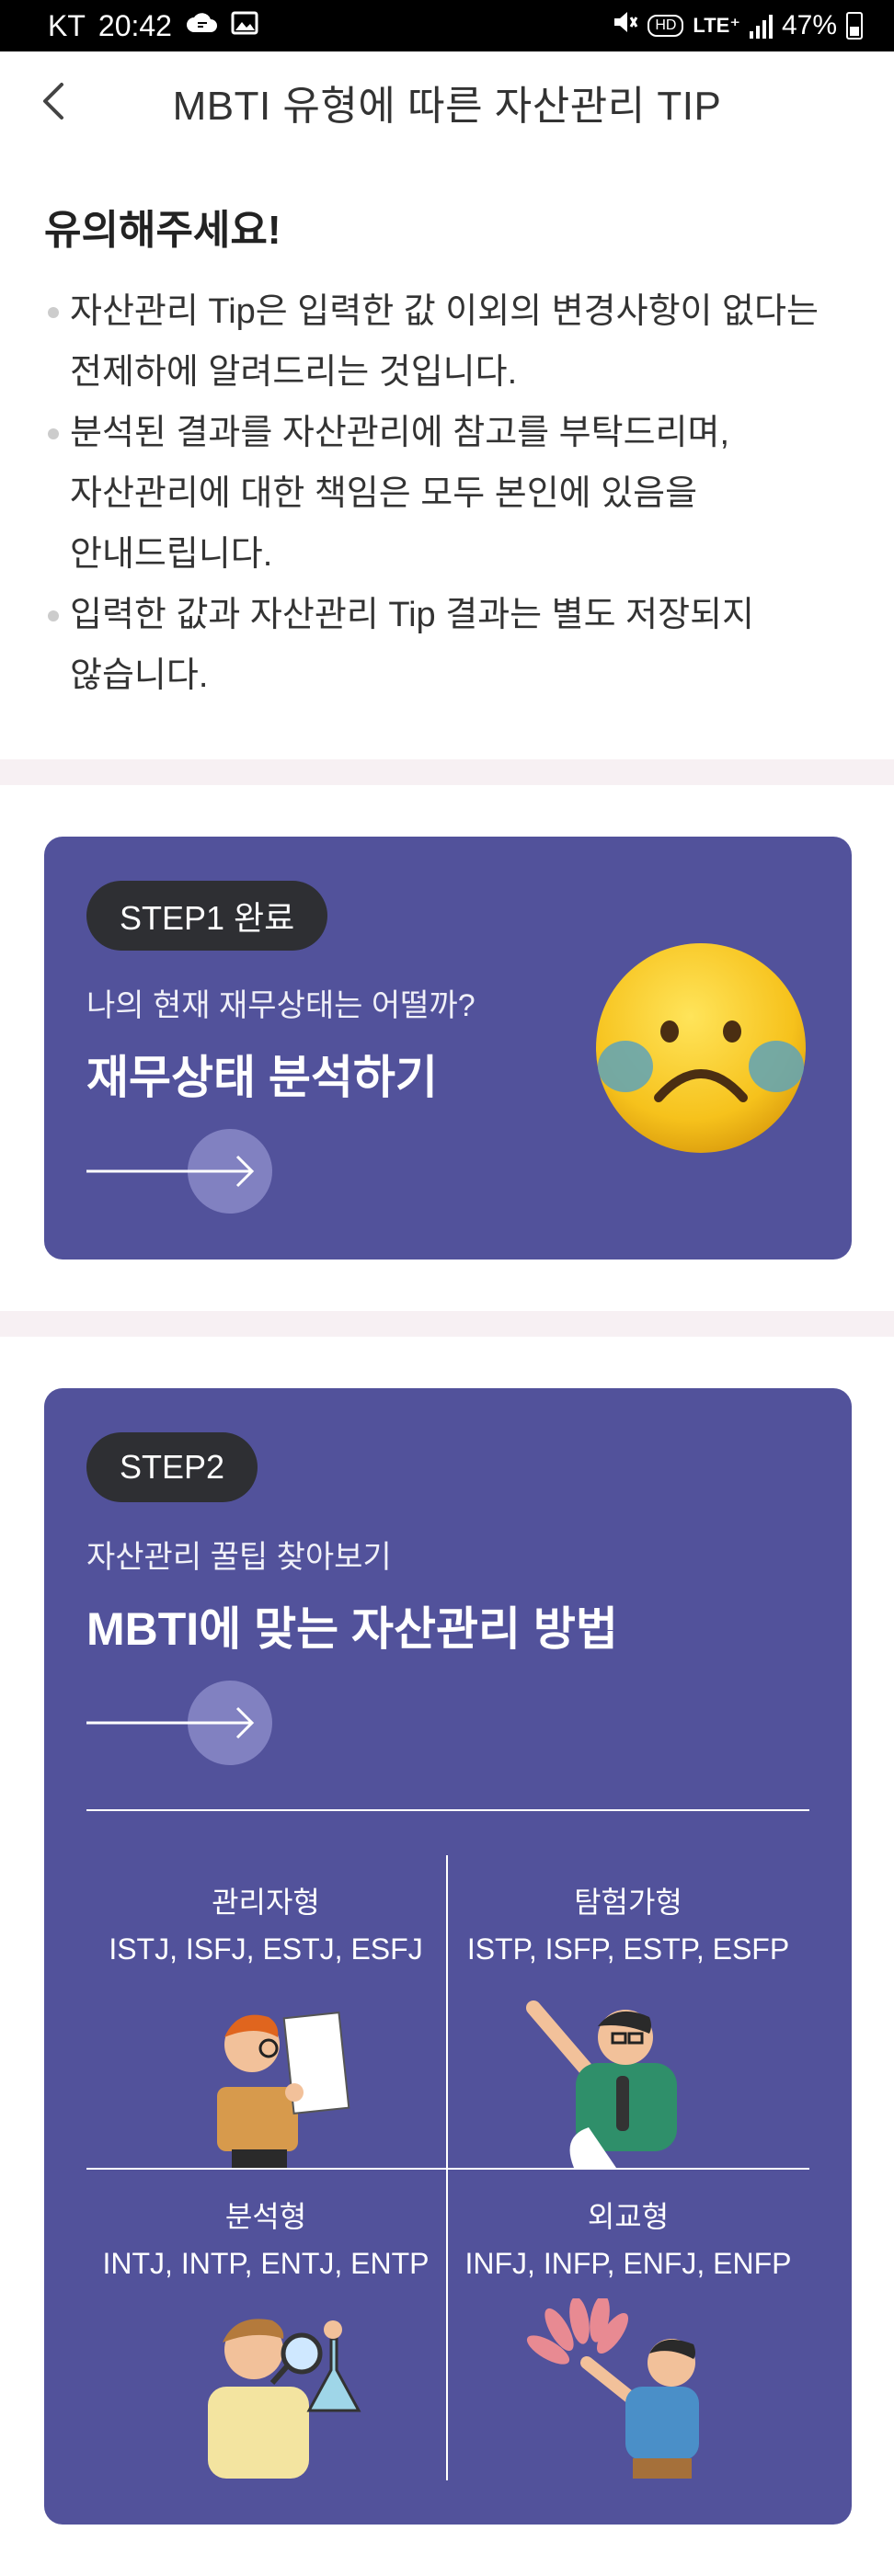 The width and height of the screenshot is (894, 2576). I want to click on type-cell-analyst: 분석형 INTJ, INTP, ENTJ, ENTP, so click(265, 2237).